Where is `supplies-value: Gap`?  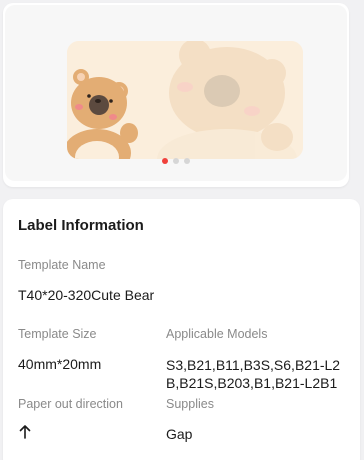 supplies-value: Gap is located at coordinates (179, 434).